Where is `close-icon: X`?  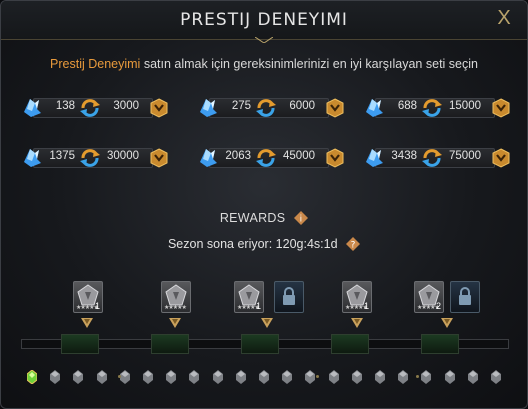
close-icon: X is located at coordinates (504, 18).